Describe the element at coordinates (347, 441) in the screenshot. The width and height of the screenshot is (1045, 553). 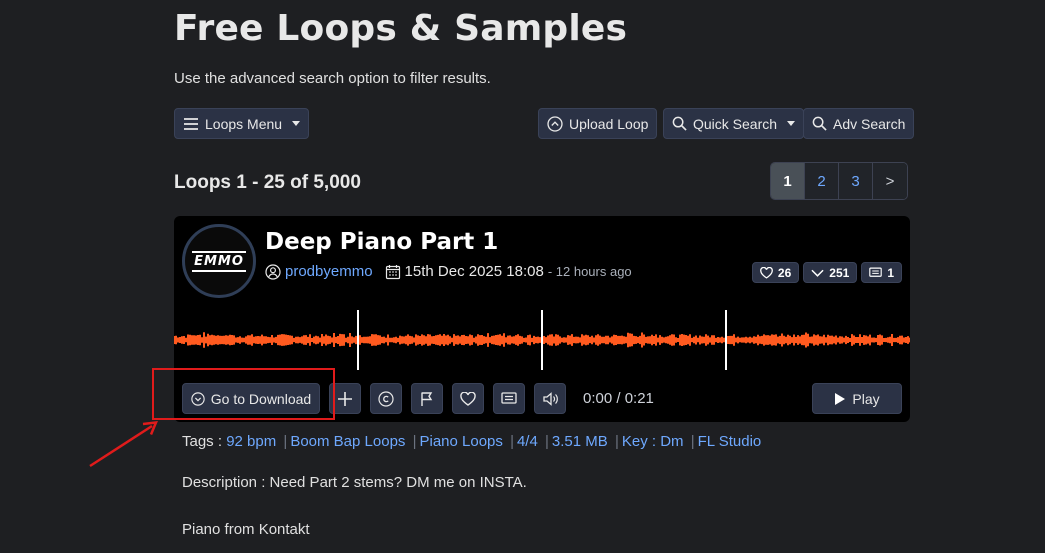
I see `tag-link: Boom Bap Loops` at that location.